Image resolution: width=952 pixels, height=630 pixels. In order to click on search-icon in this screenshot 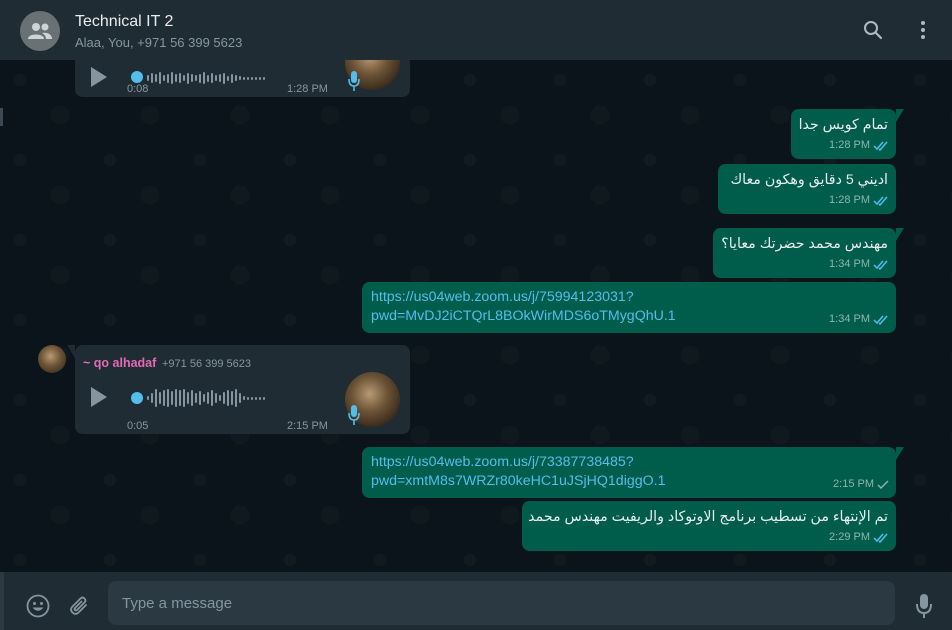, I will do `click(873, 30)`.